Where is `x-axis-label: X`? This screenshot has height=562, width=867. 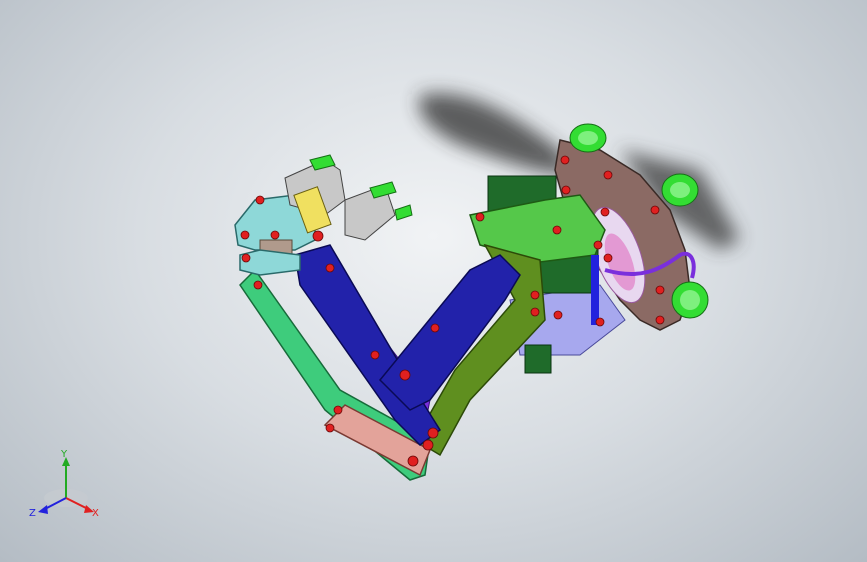
x-axis-label: X is located at coordinates (95, 513).